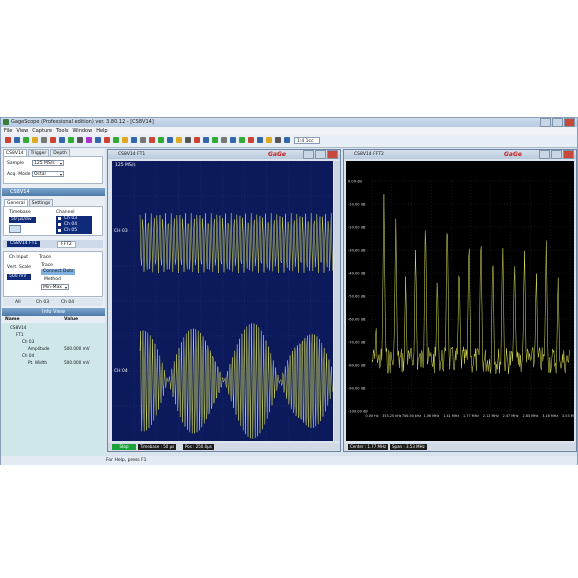  Describe the element at coordinates (53, 302) in the screenshot. I see `channel-tab-strip: All Ch 03 Ch 04` at that location.